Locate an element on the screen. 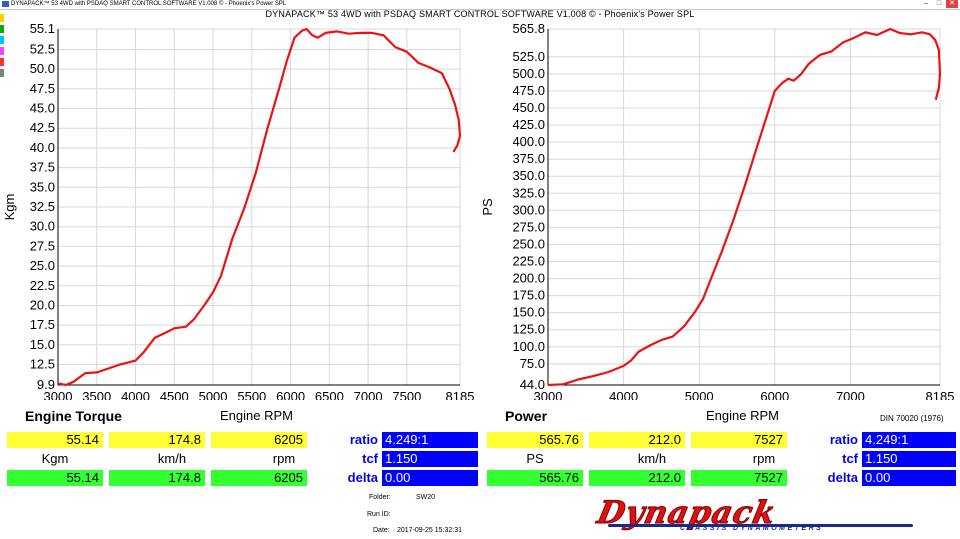 This screenshot has width=960, height=539. torque-x-tick-label: 4500 is located at coordinates (174, 394).